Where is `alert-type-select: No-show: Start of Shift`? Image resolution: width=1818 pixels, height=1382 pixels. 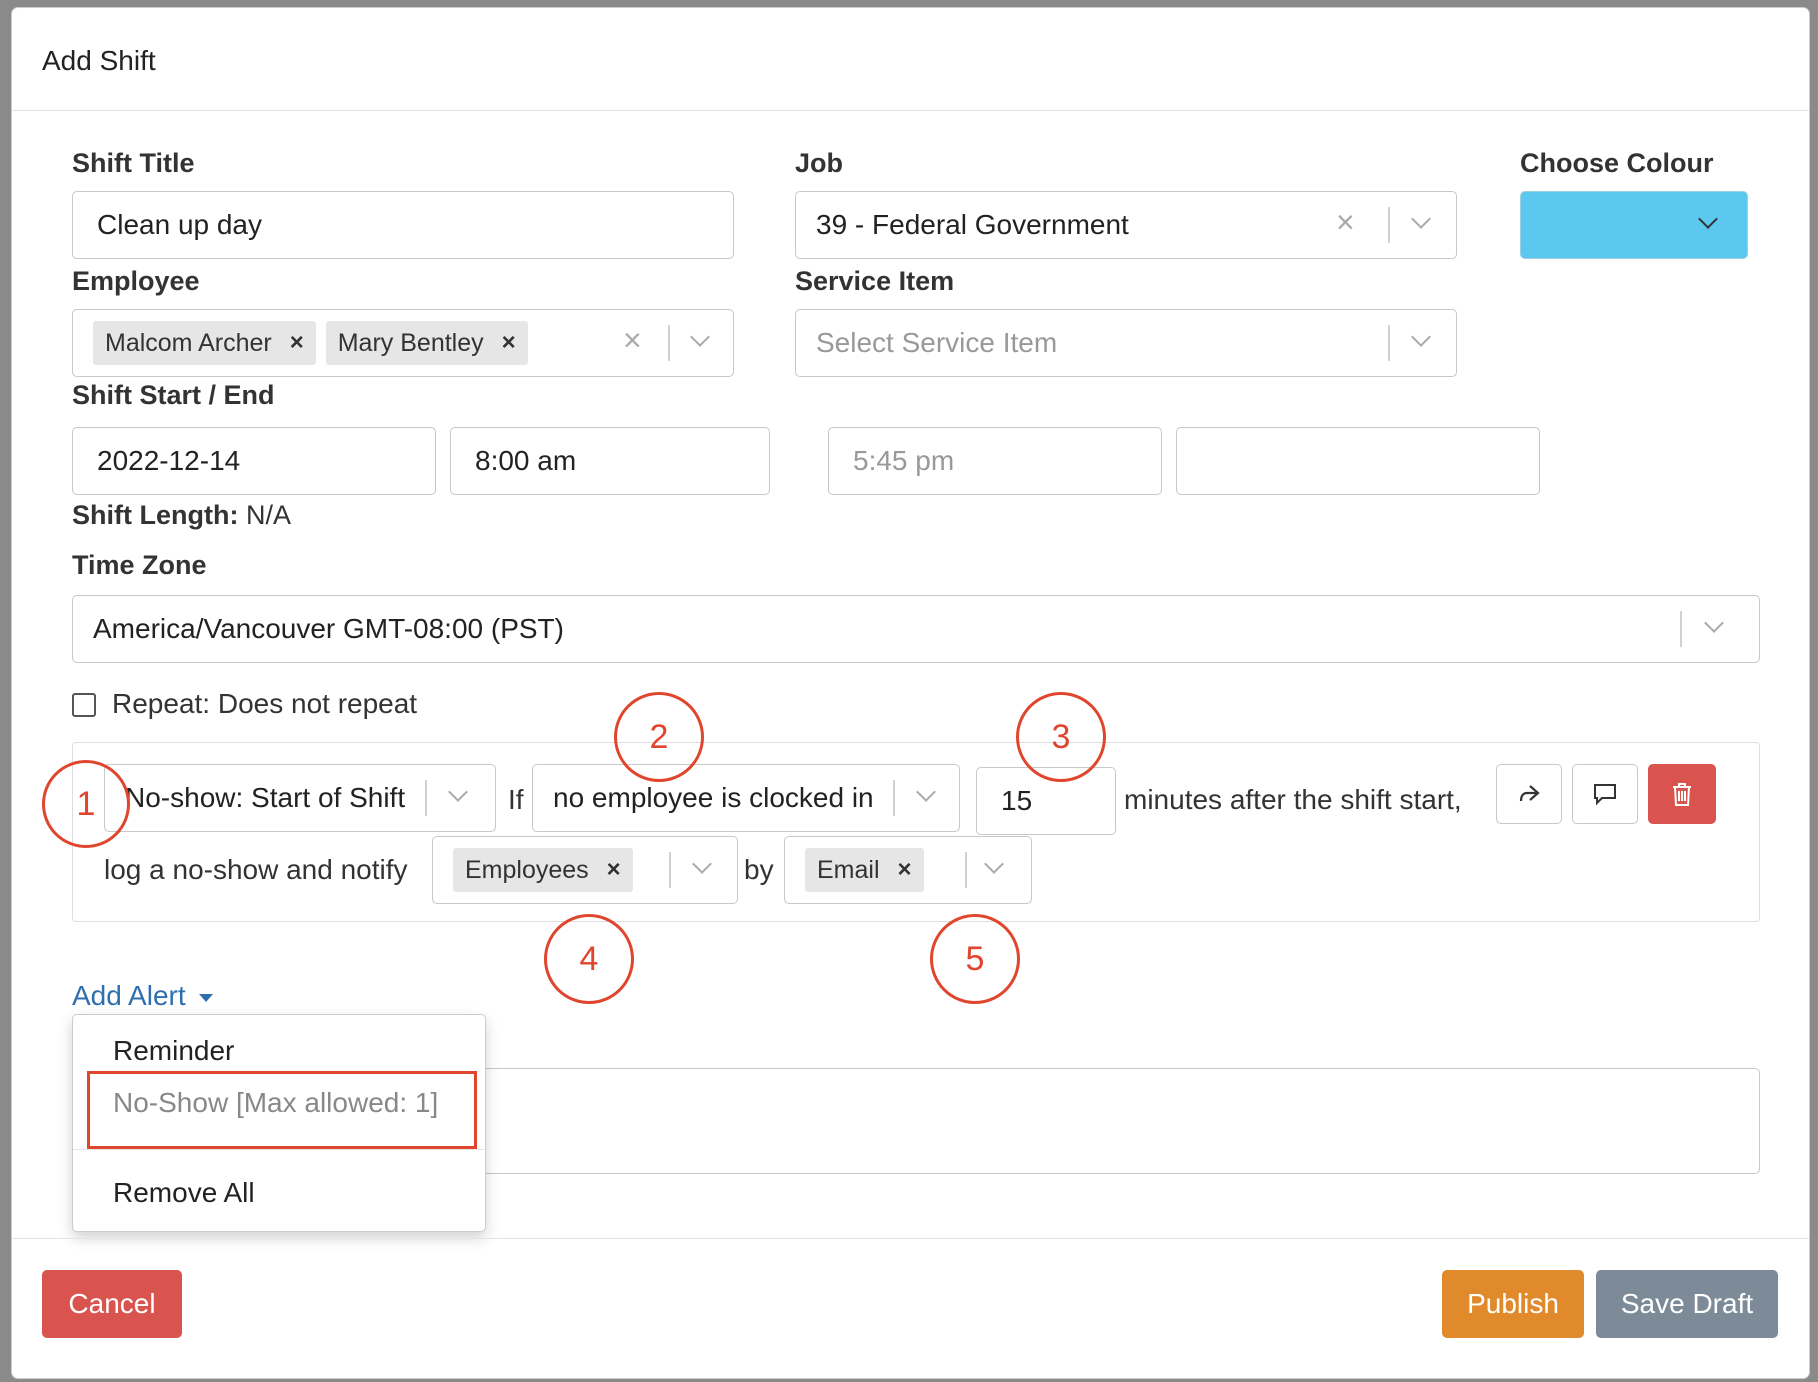
alert-type-select: No-show: Start of Shift is located at coordinates (300, 798).